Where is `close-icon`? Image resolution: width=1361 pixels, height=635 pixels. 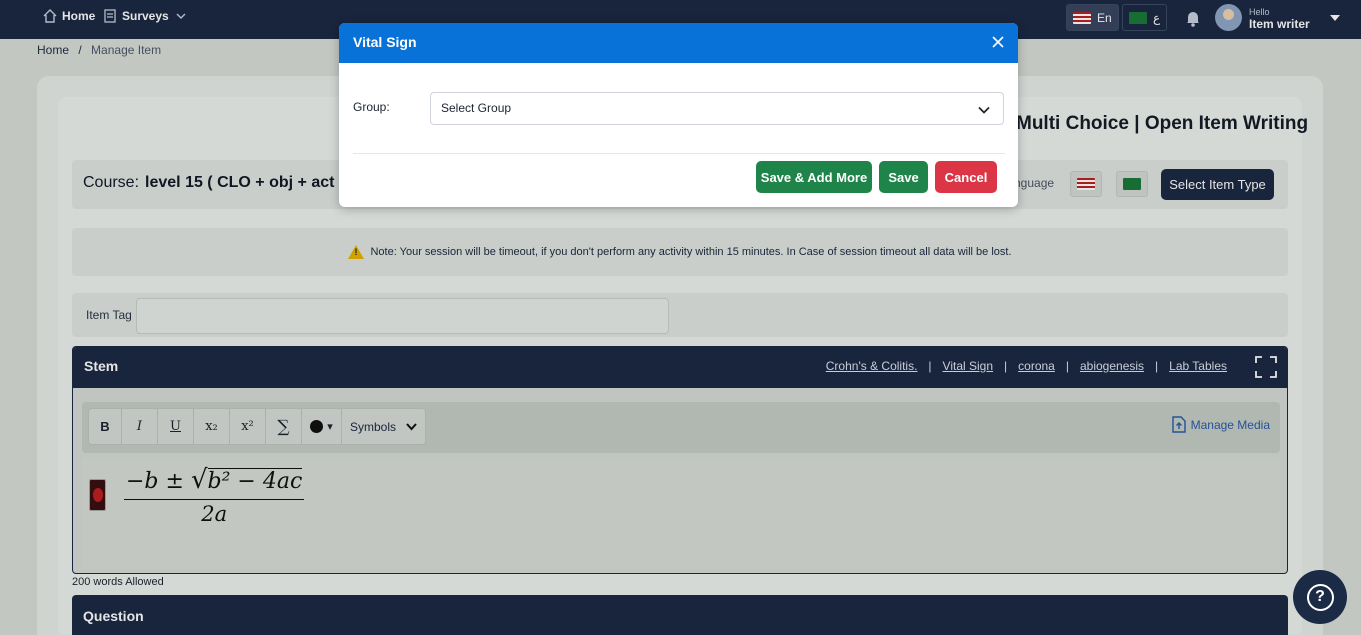 close-icon is located at coordinates (998, 42).